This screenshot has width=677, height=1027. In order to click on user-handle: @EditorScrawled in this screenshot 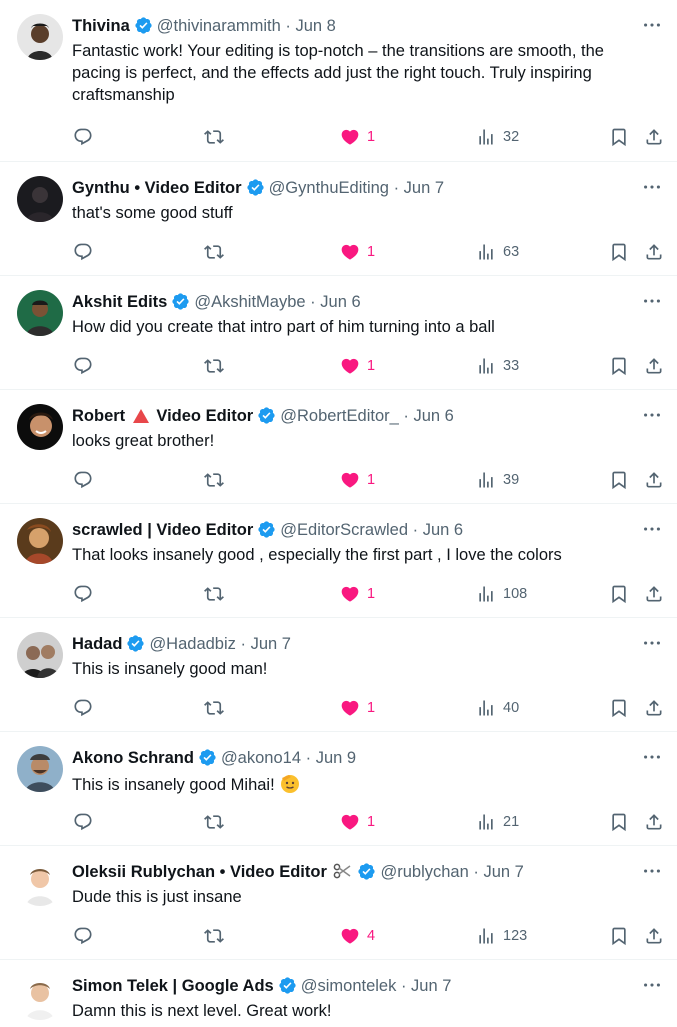, I will do `click(344, 530)`.